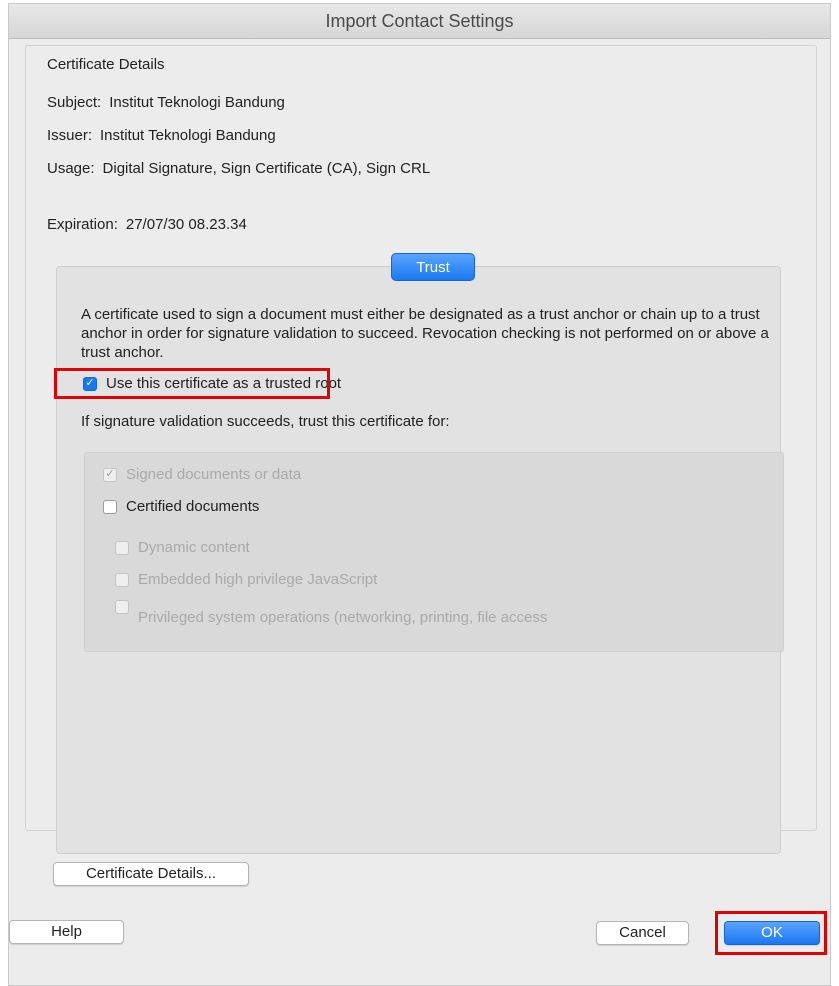 This screenshot has width=839, height=986. I want to click on privileged-operations-checkbox, so click(122, 607).